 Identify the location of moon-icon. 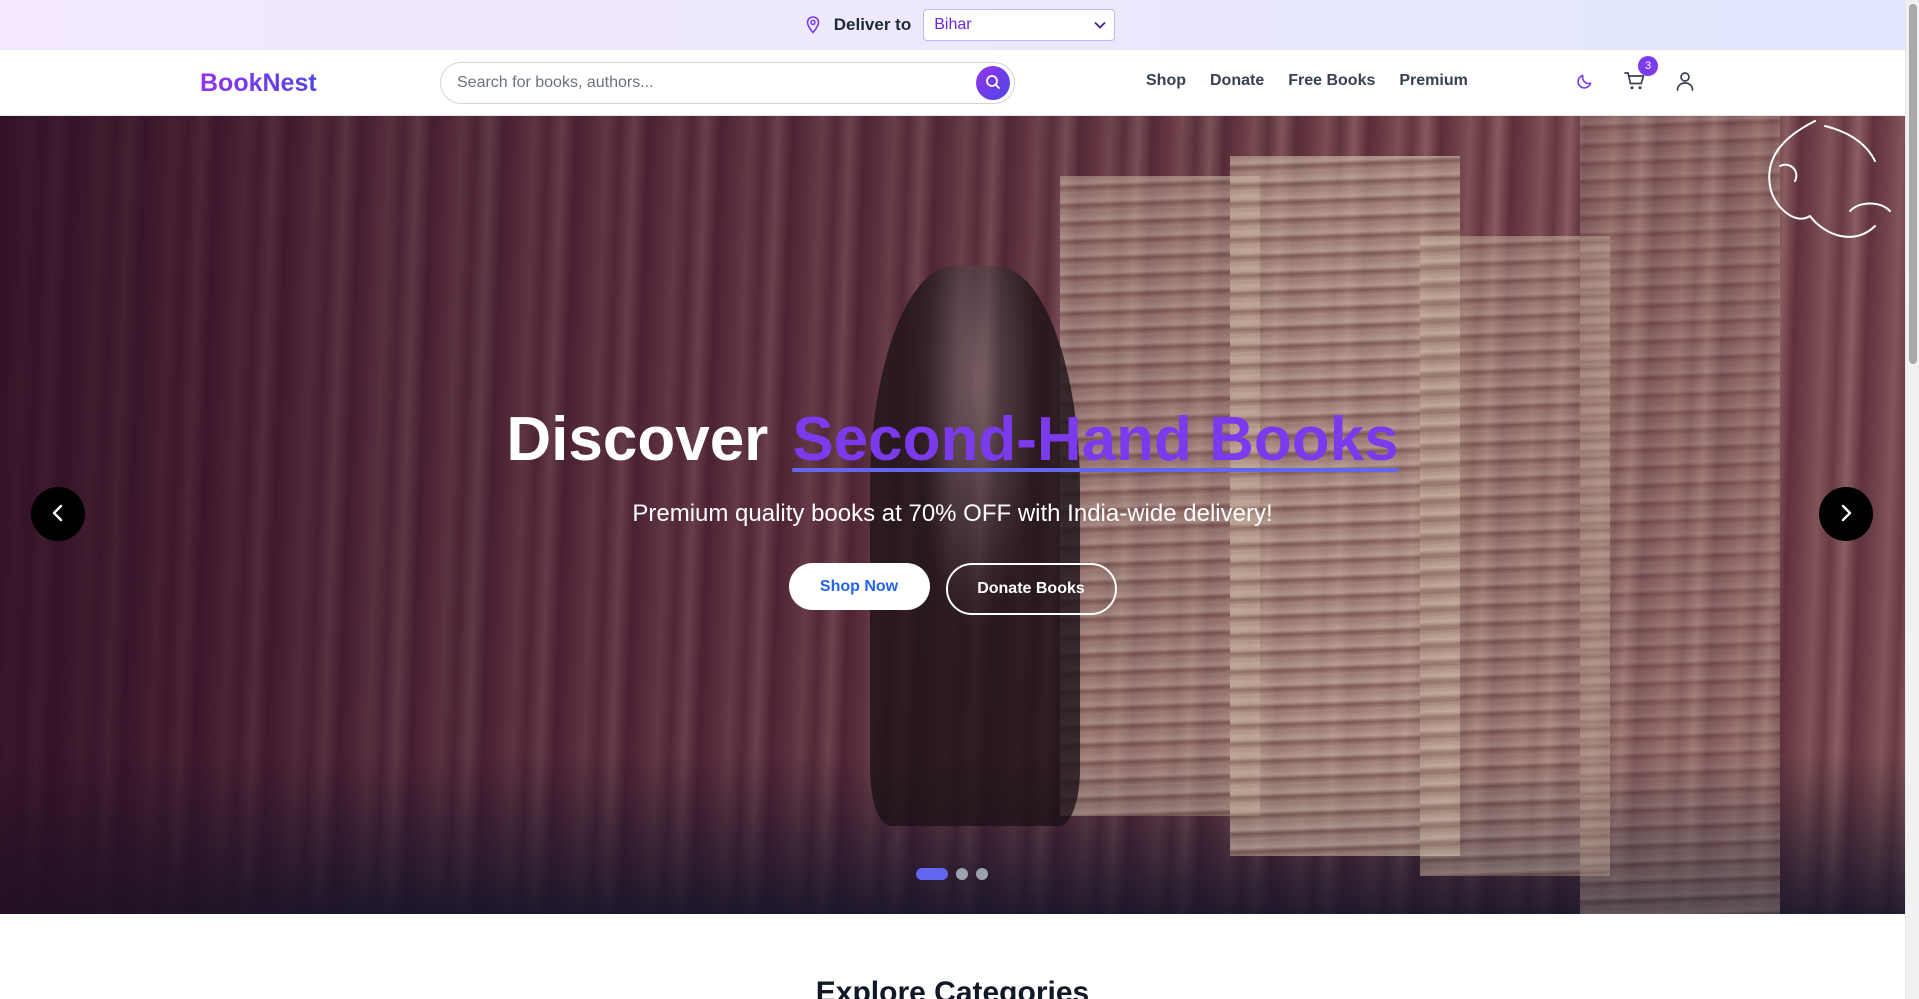
(1585, 83).